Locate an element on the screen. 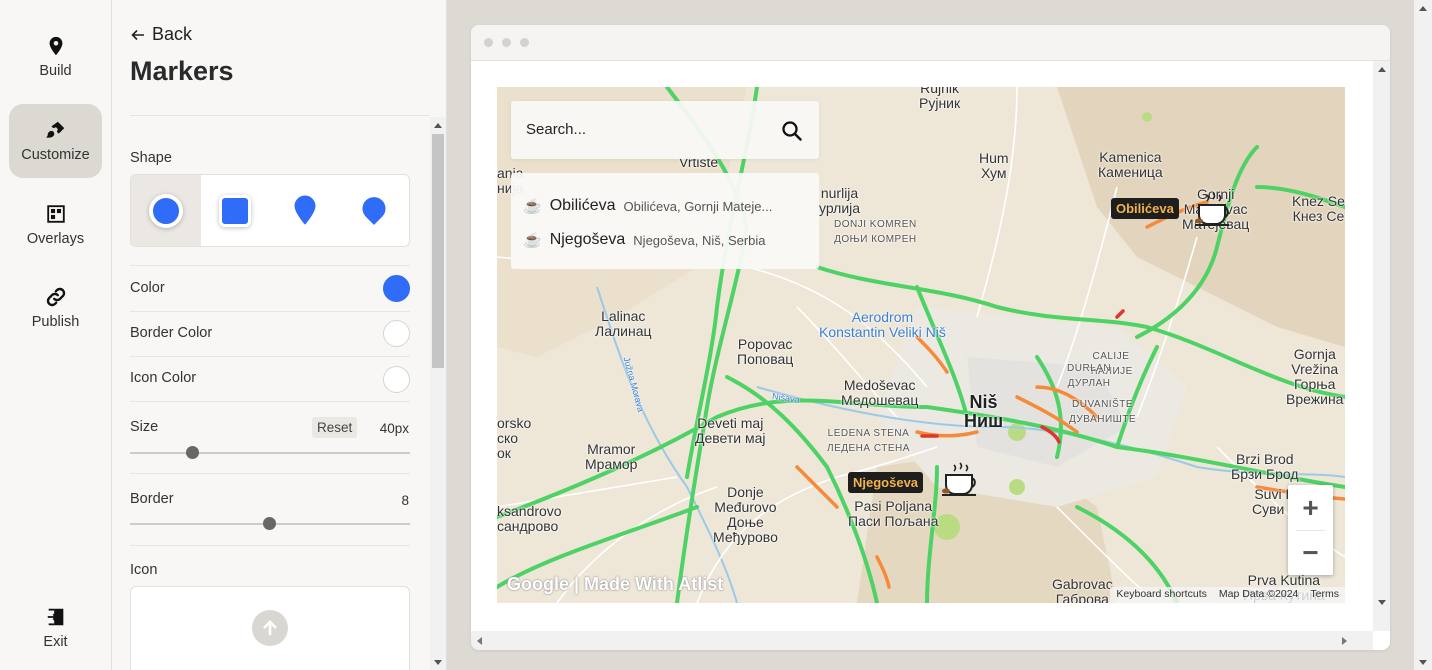 This screenshot has width=1432, height=670. page-scrollbar is located at coordinates (1423, 335).